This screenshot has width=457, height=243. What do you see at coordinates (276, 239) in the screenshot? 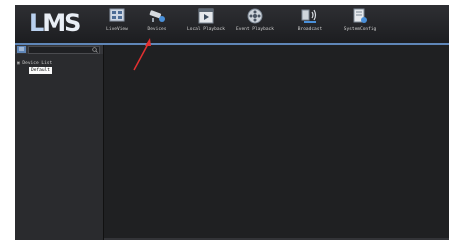
I see `horizontal-scrollbar` at bounding box center [276, 239].